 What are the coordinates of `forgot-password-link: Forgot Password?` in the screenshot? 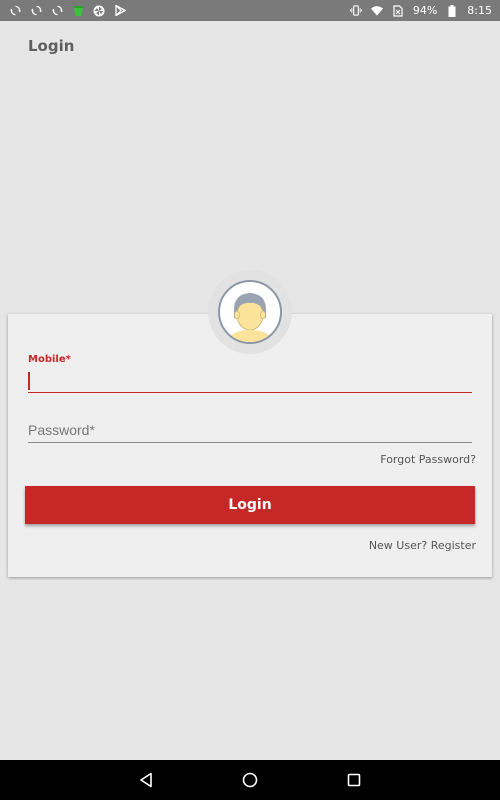 It's located at (428, 459).